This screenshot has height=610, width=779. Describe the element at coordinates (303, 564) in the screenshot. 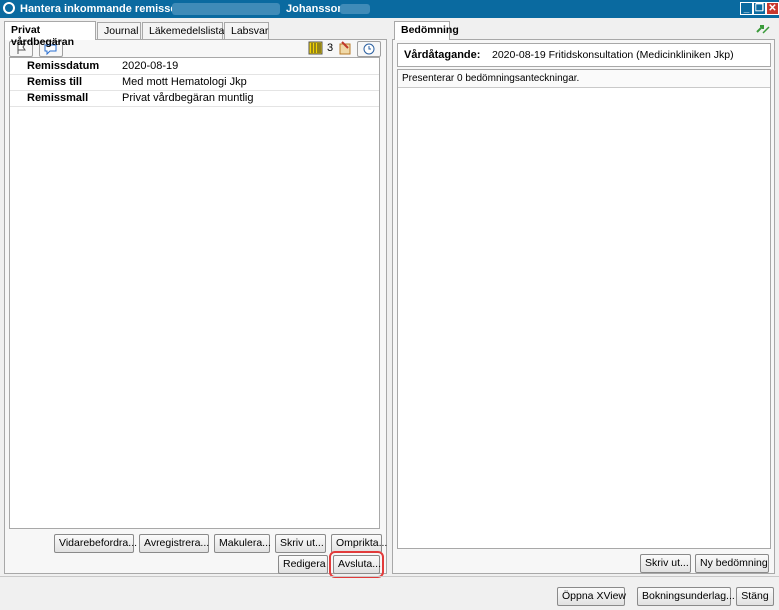

I see `edit-button: Redigera` at that location.